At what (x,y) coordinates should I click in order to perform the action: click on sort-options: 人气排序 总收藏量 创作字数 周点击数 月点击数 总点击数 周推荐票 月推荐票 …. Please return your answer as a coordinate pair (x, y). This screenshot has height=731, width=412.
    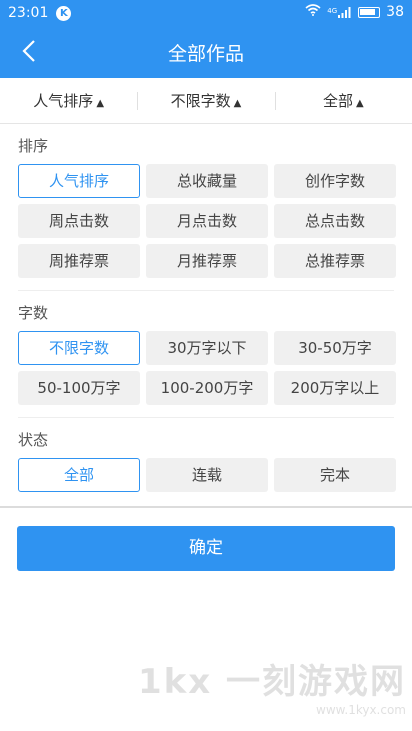
    Looking at the image, I should click on (207, 221).